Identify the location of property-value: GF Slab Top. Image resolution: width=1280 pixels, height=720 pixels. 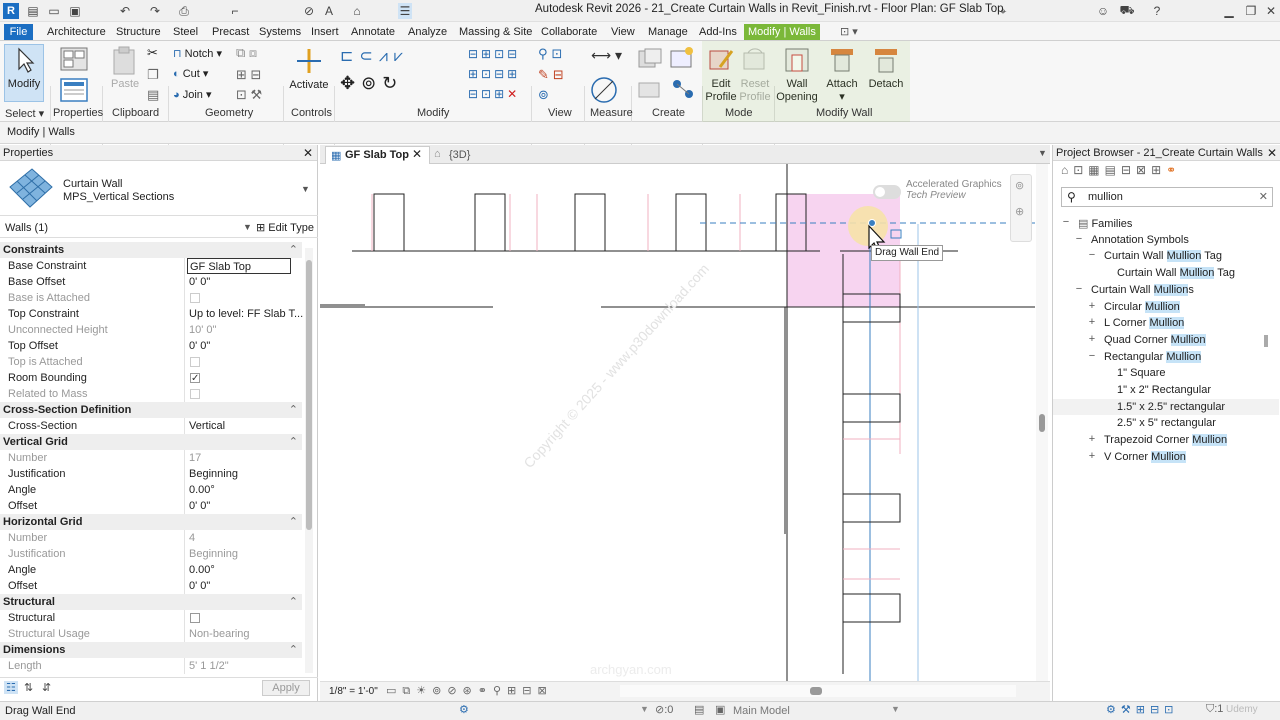
(239, 266).